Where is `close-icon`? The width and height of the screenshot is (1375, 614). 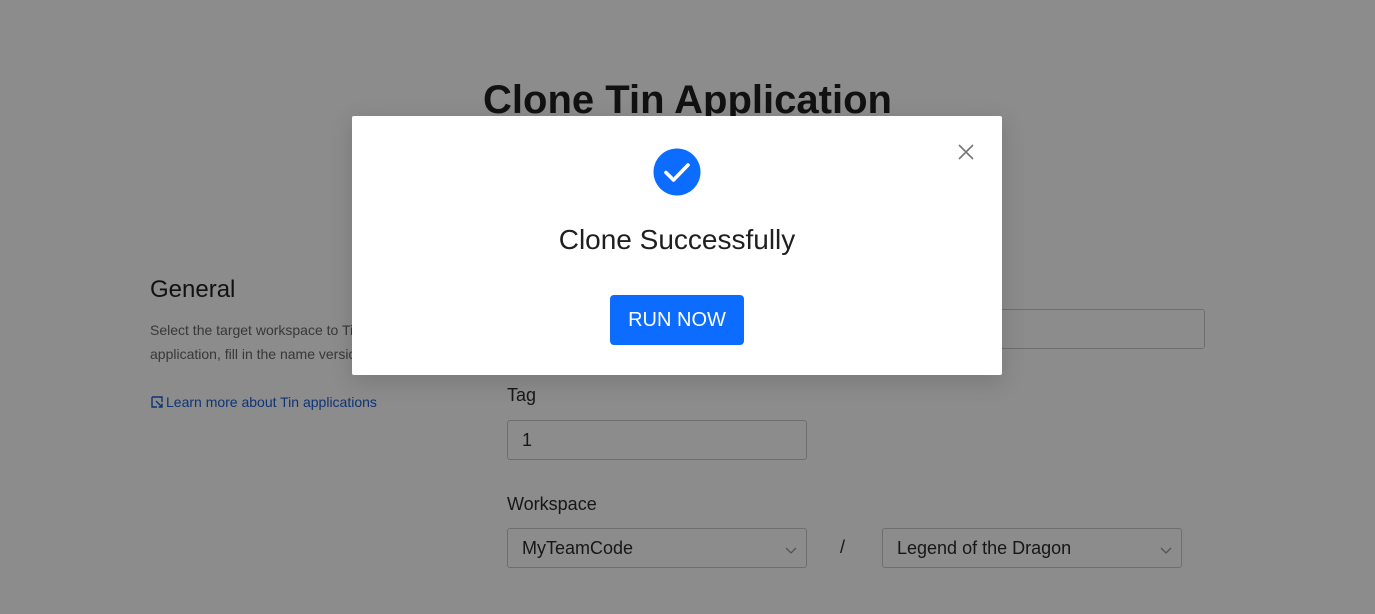 close-icon is located at coordinates (966, 152).